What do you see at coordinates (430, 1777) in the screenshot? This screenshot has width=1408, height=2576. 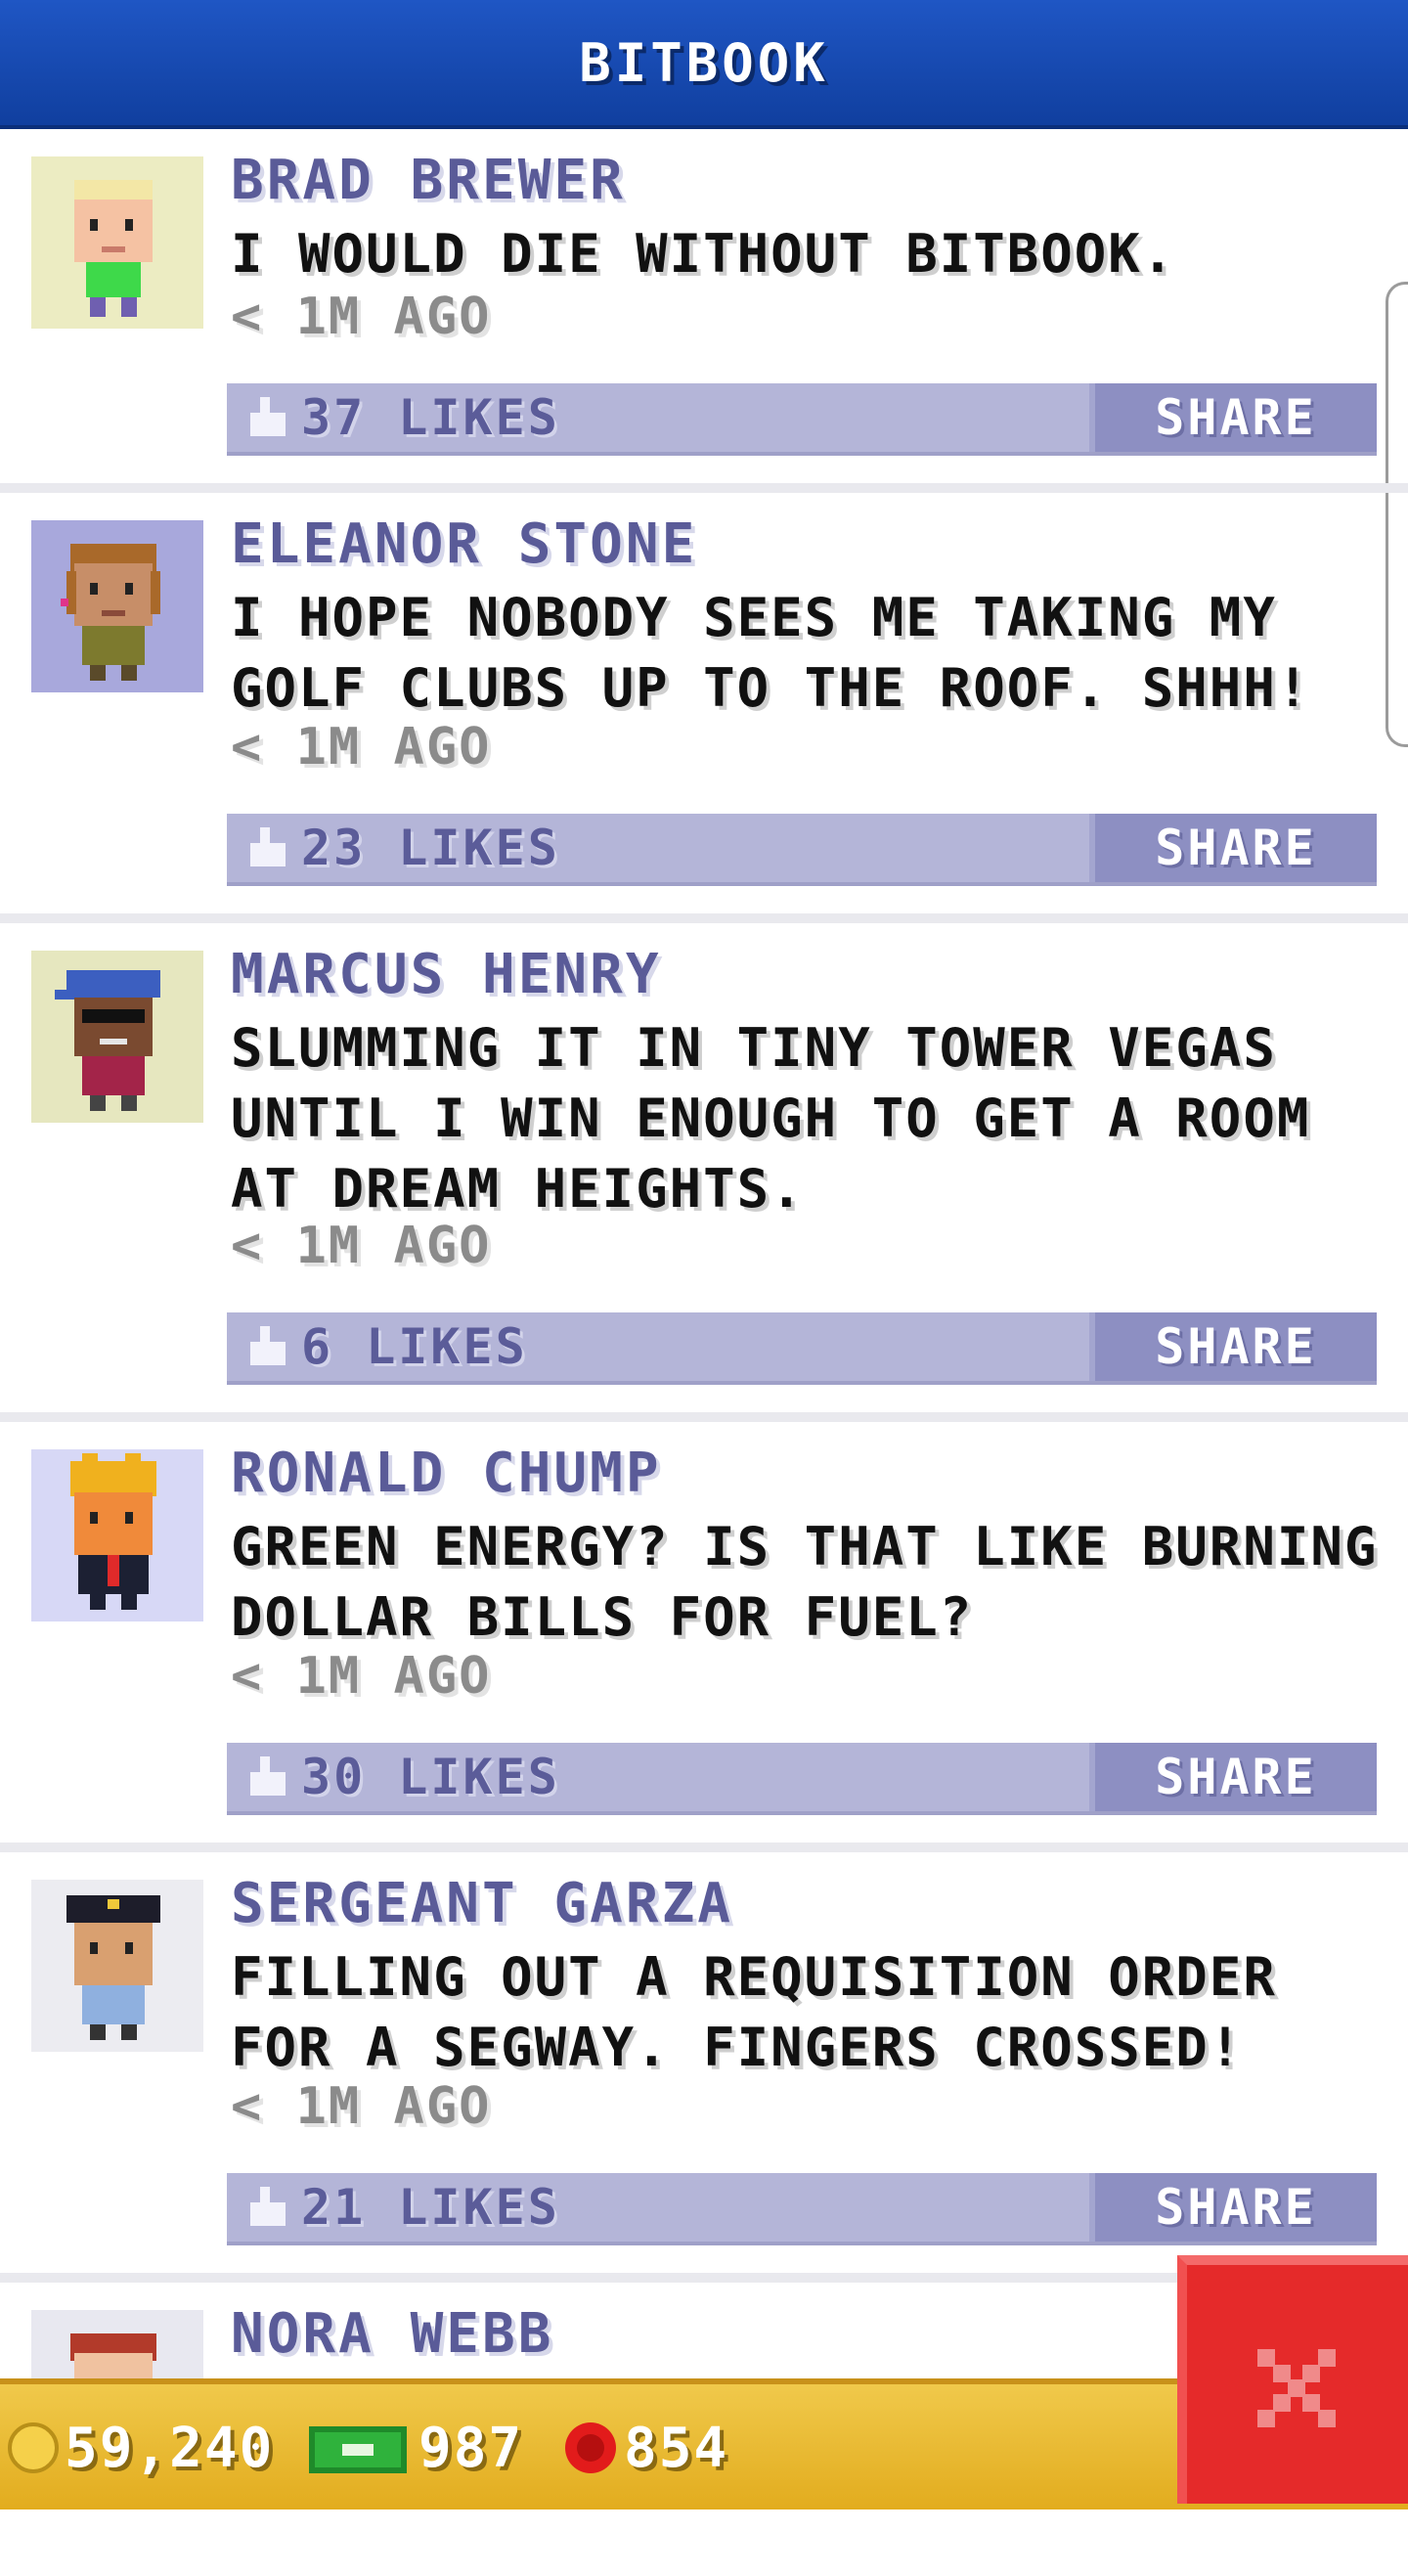 I see `like-count: 30 LIKES` at bounding box center [430, 1777].